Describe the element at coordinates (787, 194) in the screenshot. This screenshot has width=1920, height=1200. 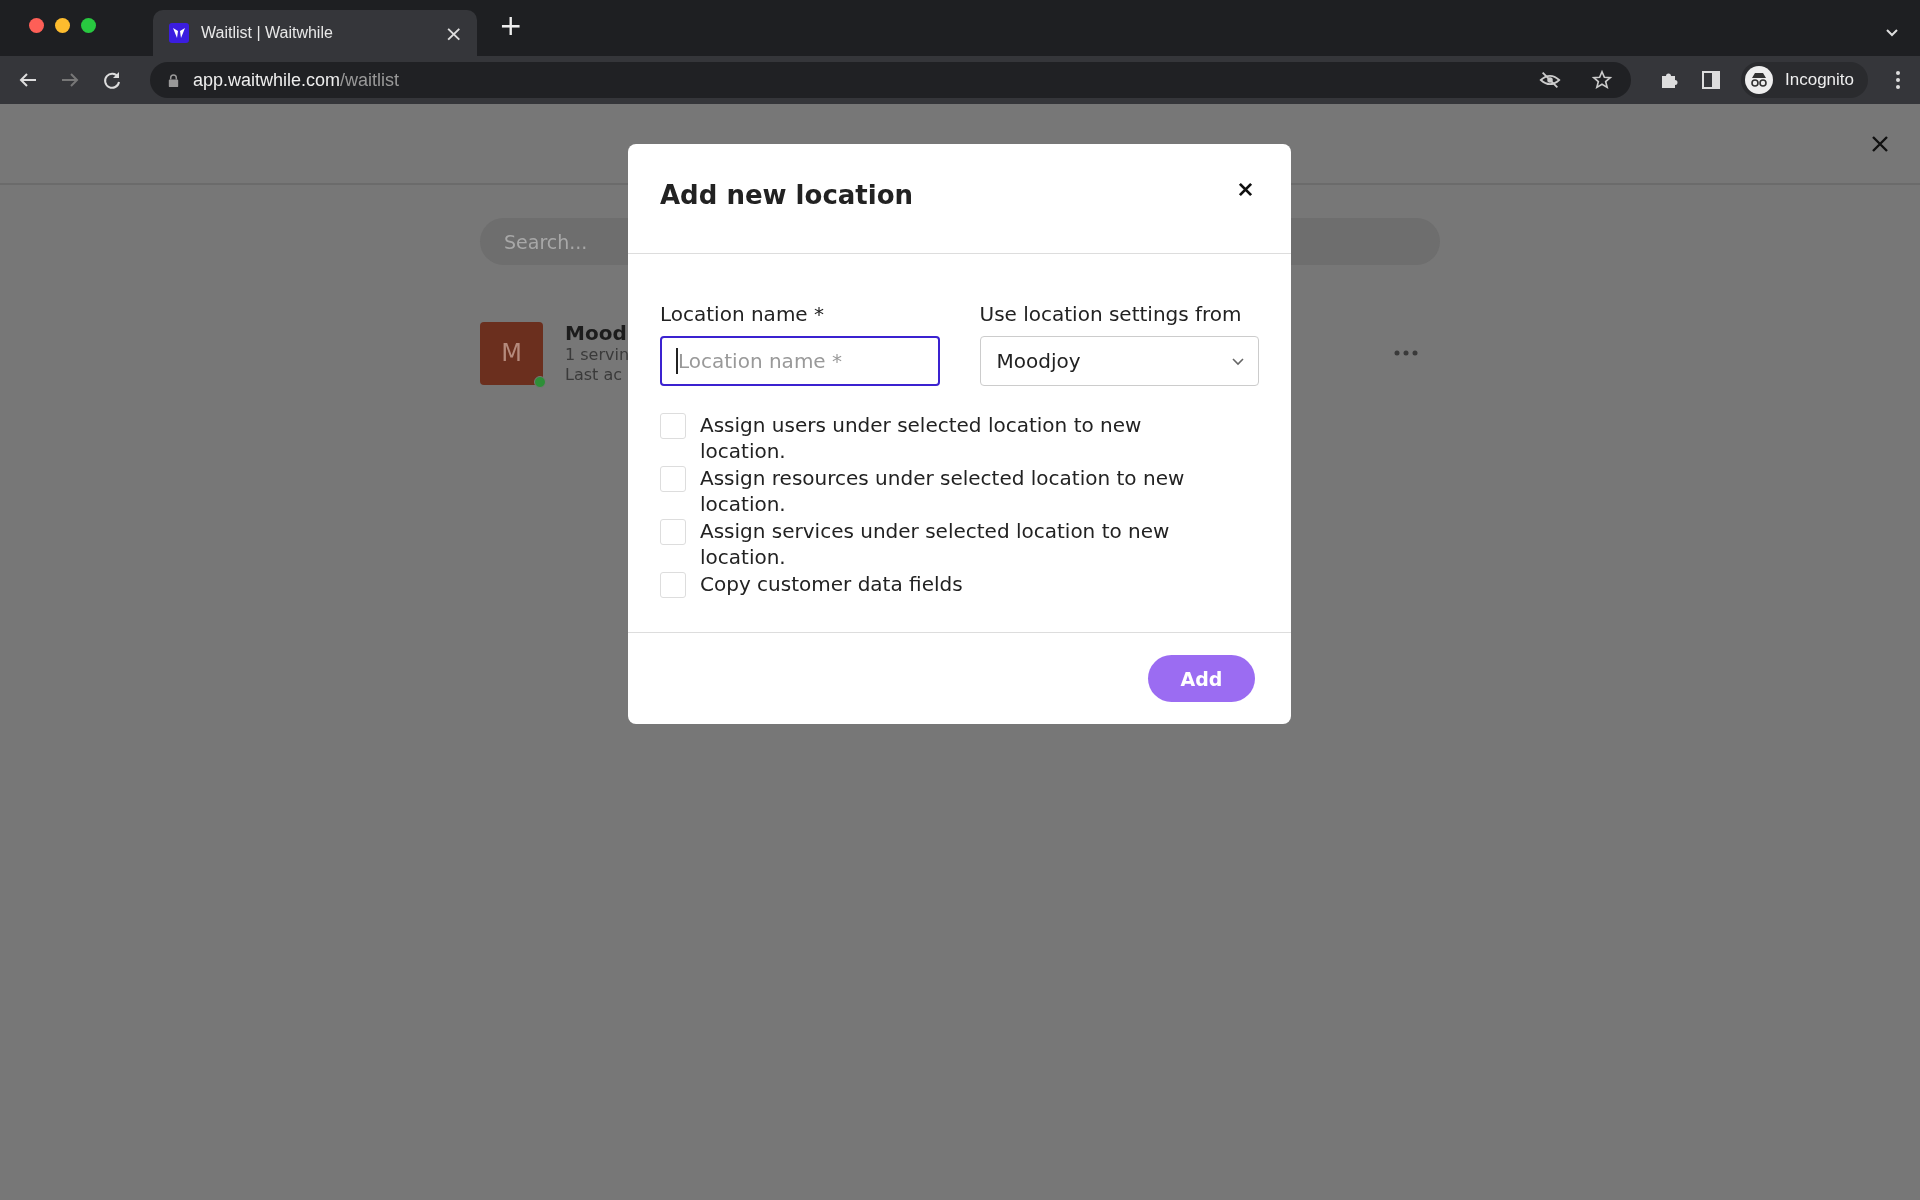
I see `dialog-title: Add new location` at that location.